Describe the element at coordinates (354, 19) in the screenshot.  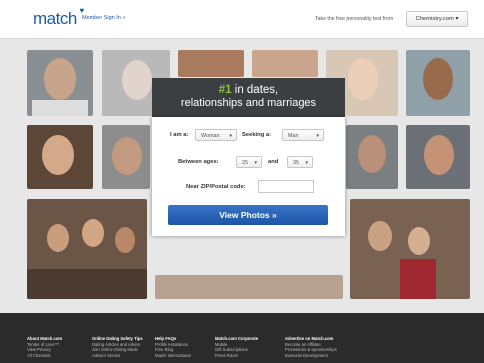
I see `personality-test-promo: Take the free personality test from` at that location.